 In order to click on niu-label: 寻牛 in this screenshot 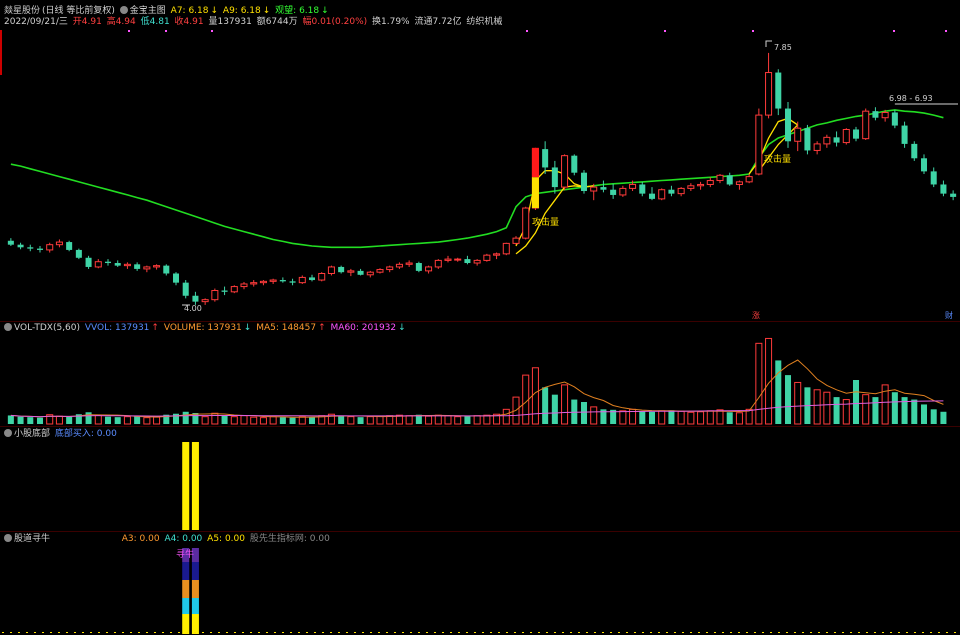, I will do `click(185, 554)`.